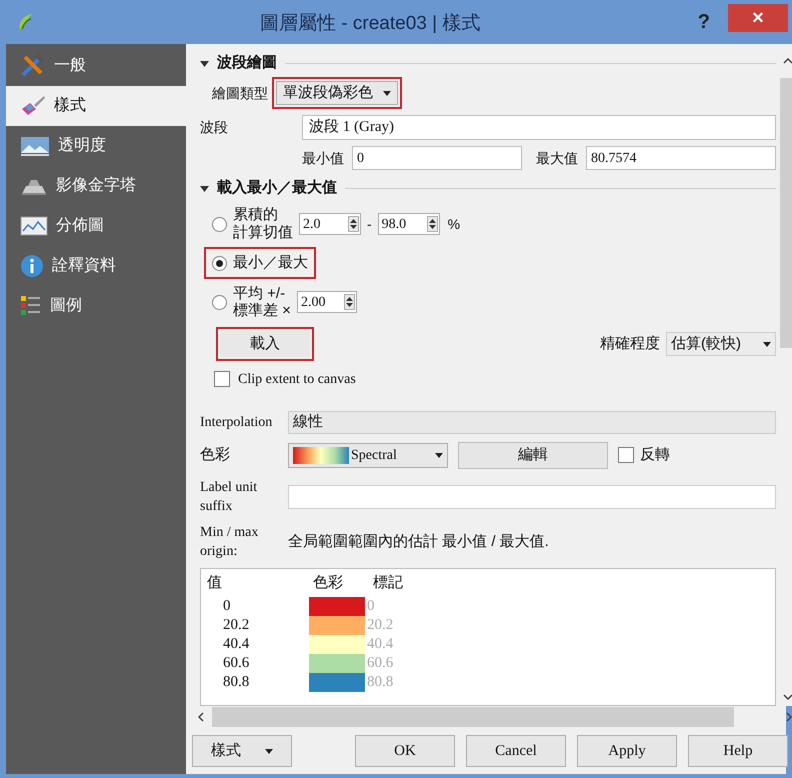  I want to click on band-dropdown: 波段 1 (Gray), so click(539, 127).